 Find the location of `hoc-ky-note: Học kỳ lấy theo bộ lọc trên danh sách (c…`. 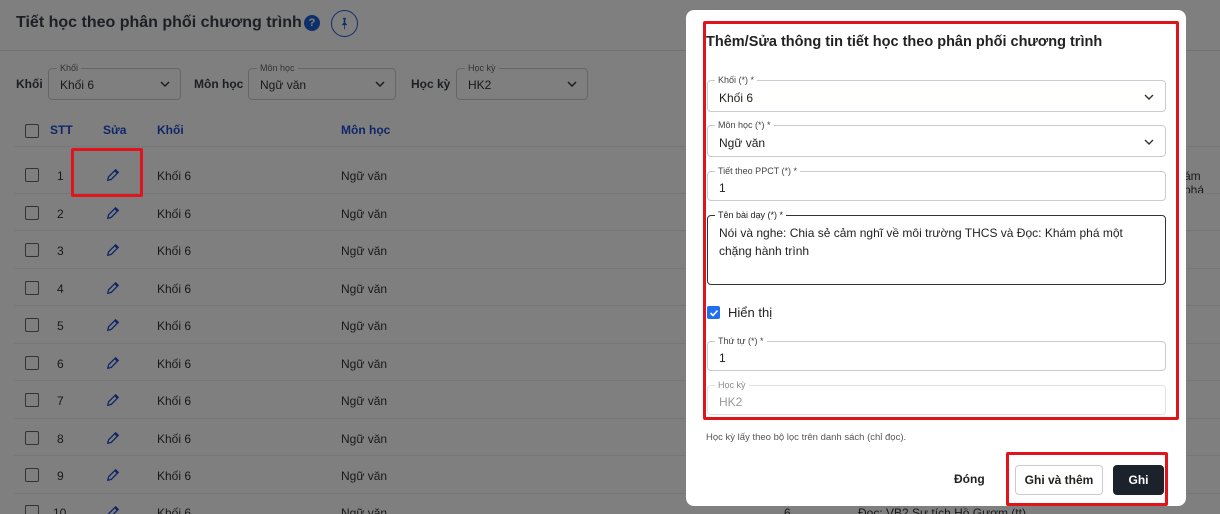

hoc-ky-note: Học kỳ lấy theo bộ lọc trên danh sách (c… is located at coordinates (806, 437).